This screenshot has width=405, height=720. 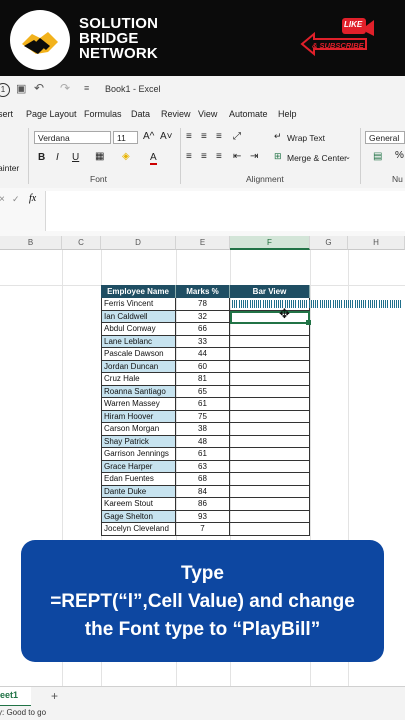 What do you see at coordinates (16, 199) in the screenshot?
I see `enter-formula-button: ✓` at bounding box center [16, 199].